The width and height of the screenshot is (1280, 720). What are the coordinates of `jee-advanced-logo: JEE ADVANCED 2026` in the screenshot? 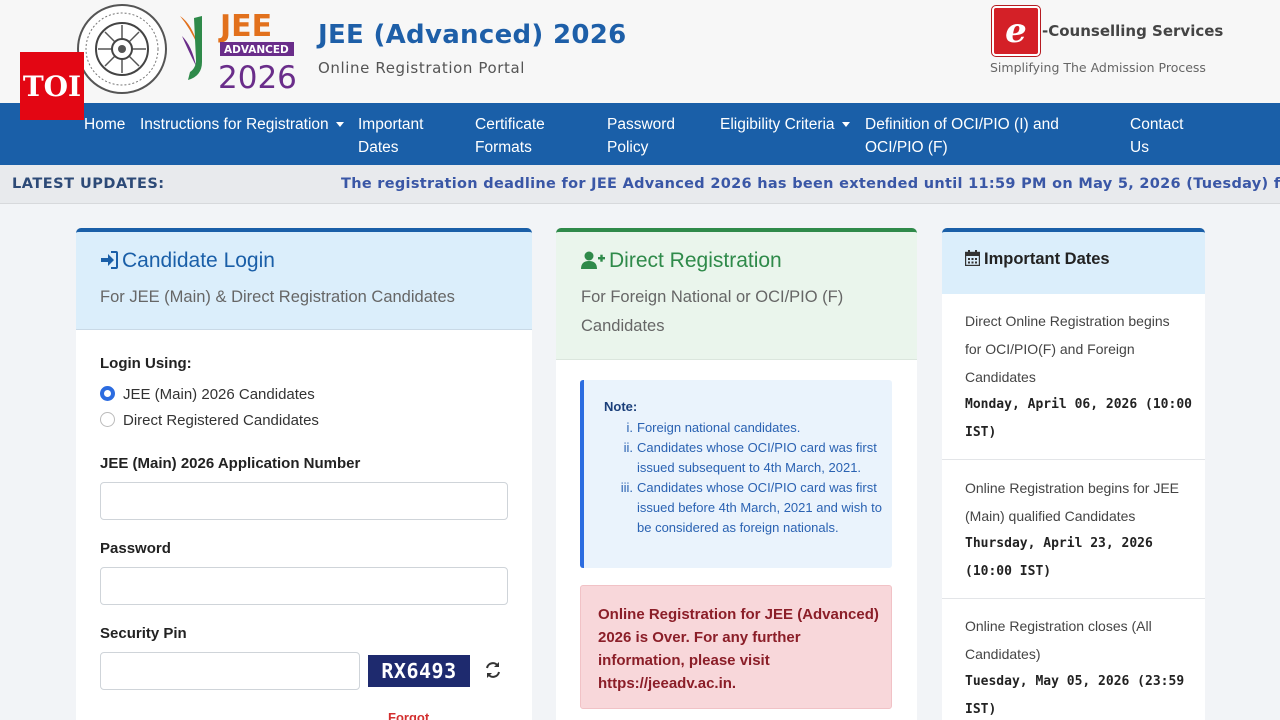 It's located at (238, 50).